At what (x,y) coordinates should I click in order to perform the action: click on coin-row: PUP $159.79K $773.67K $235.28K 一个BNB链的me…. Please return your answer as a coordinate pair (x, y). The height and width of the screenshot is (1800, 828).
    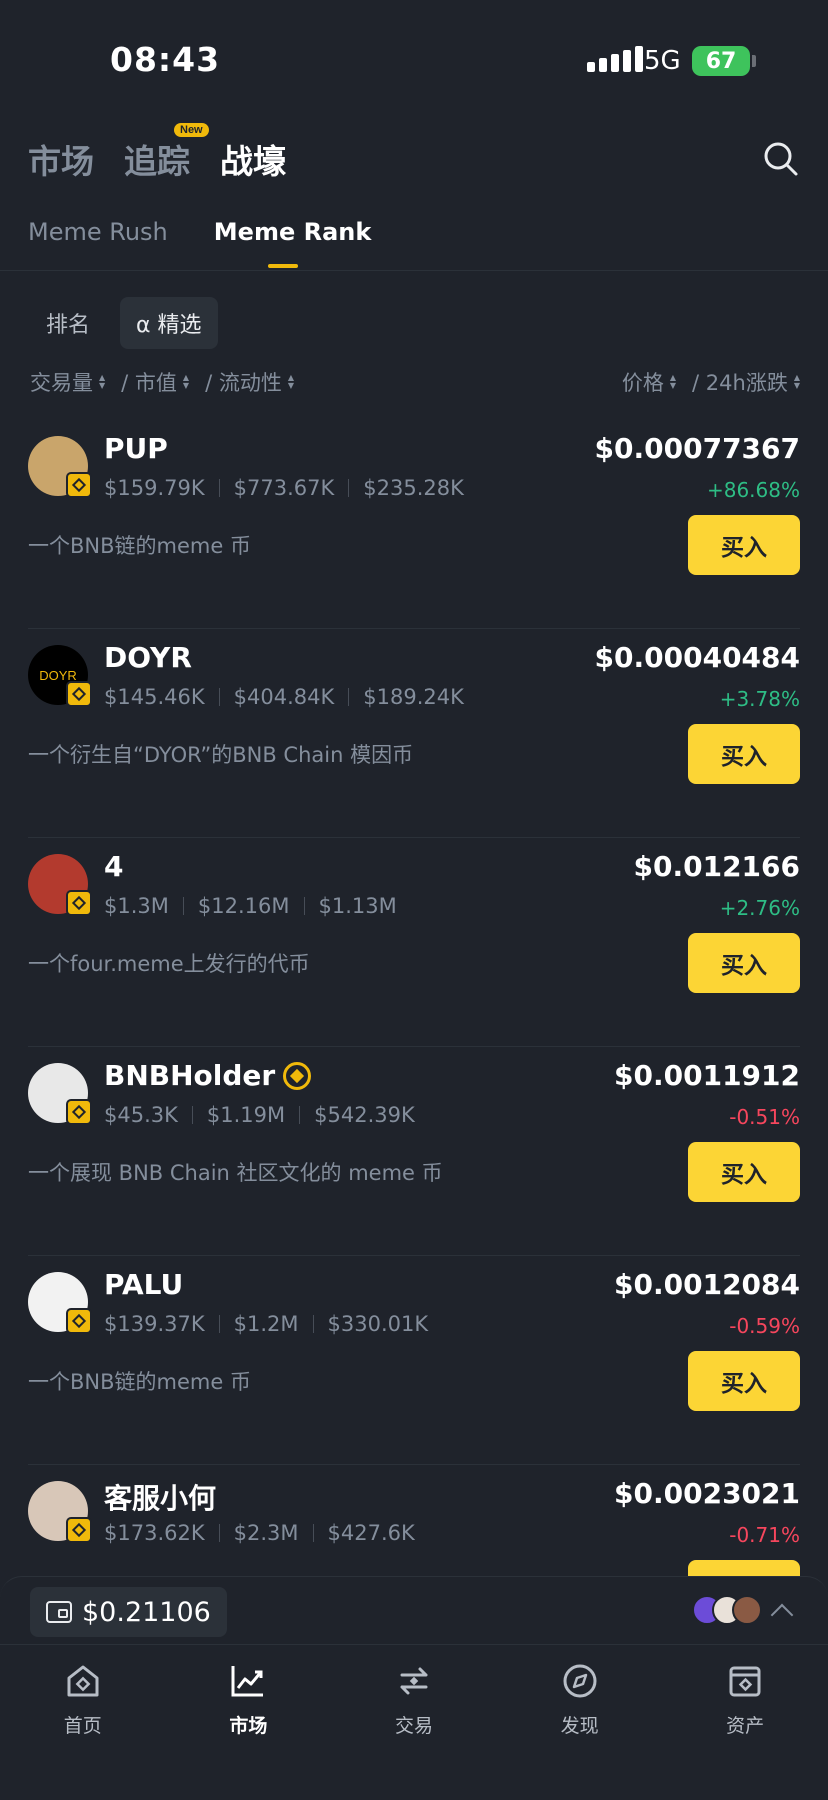
    Looking at the image, I should click on (414, 524).